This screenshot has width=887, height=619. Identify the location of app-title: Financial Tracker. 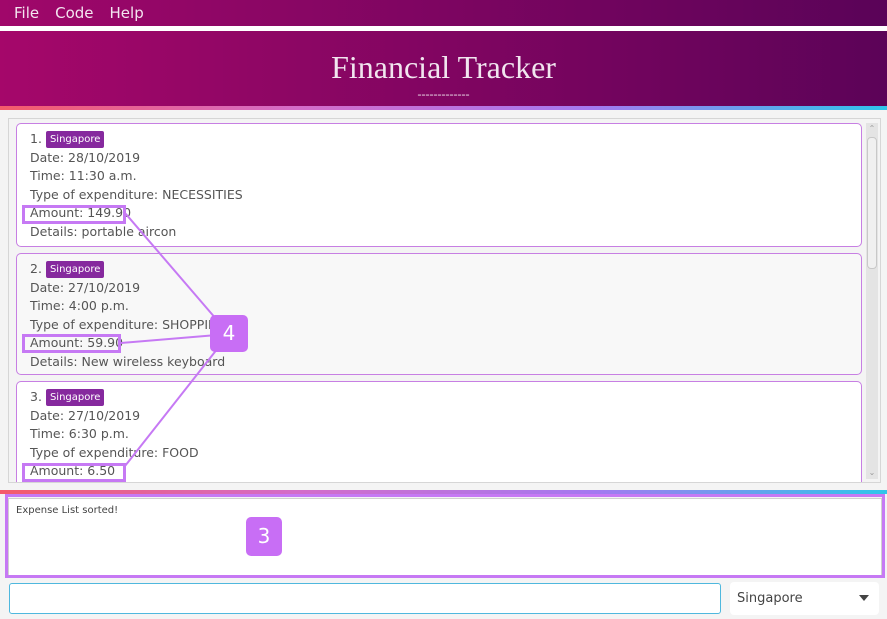
(443, 67).